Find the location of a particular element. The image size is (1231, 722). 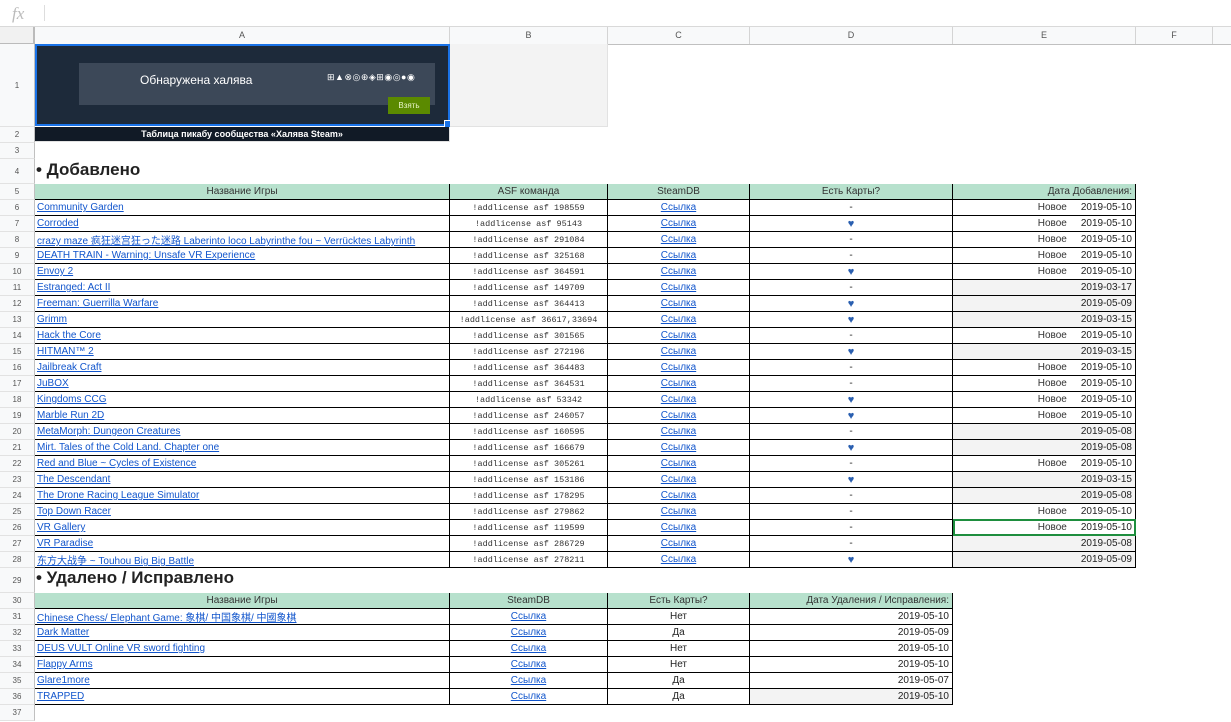

row-header: 36 is located at coordinates (17, 697).